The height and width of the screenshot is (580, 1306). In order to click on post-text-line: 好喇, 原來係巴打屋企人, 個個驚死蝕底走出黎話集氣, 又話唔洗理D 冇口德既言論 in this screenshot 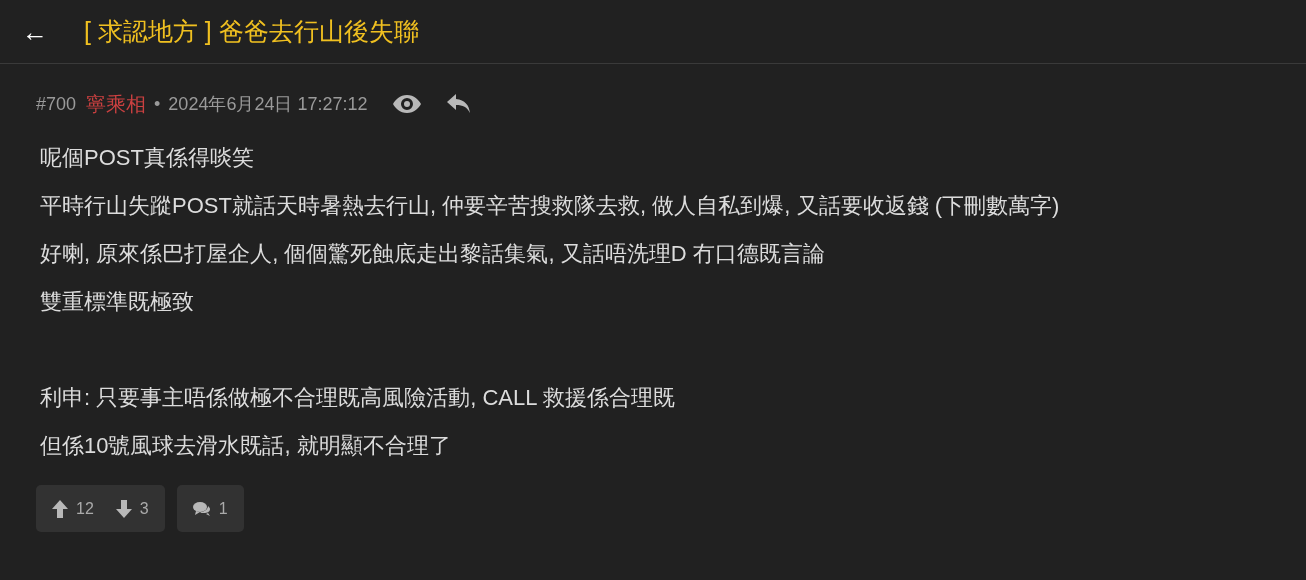, I will do `click(433, 254)`.